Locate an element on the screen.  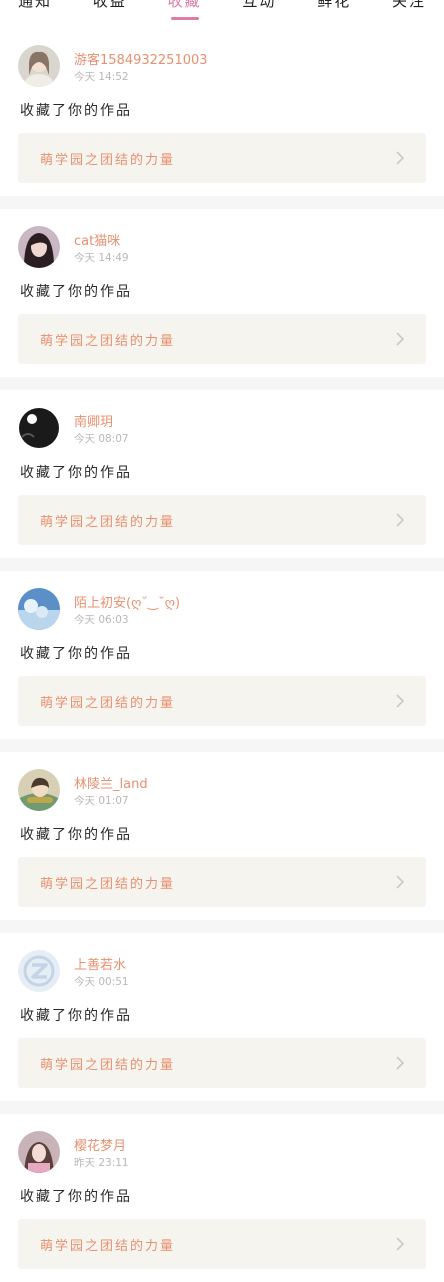
username: 林陵兰_land is located at coordinates (111, 782).